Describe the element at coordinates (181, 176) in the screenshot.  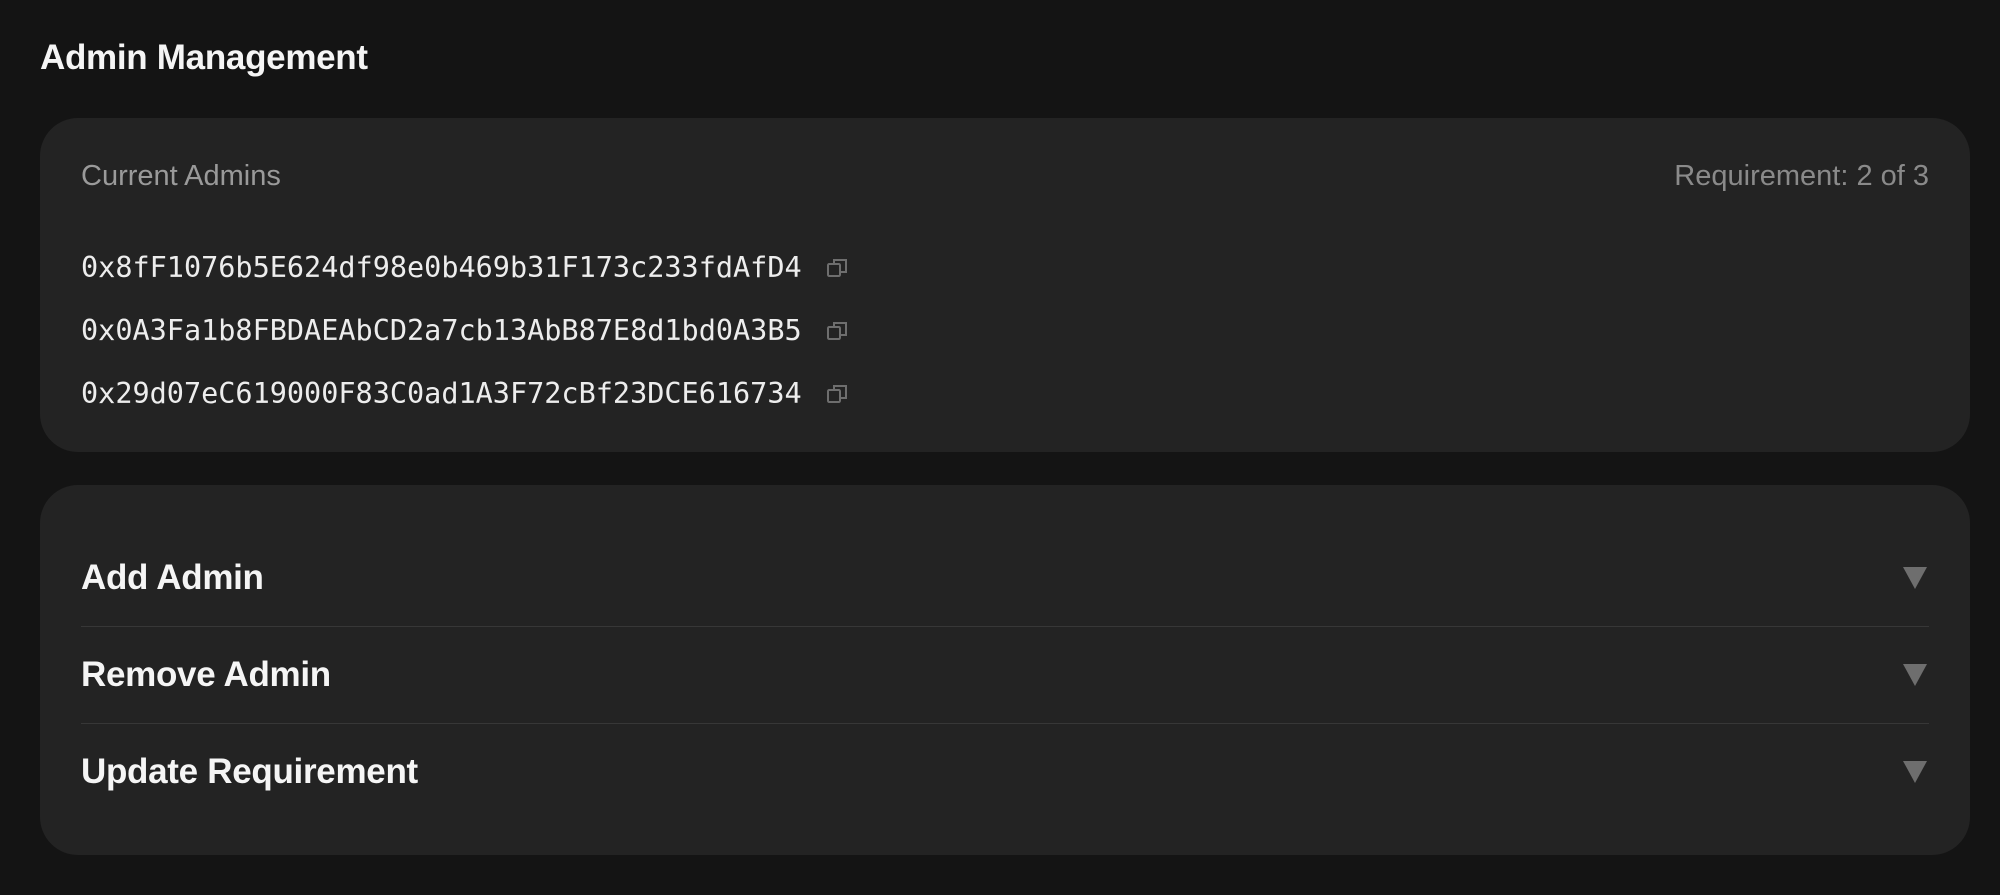
I see `current-admins-label: Current Admins` at that location.